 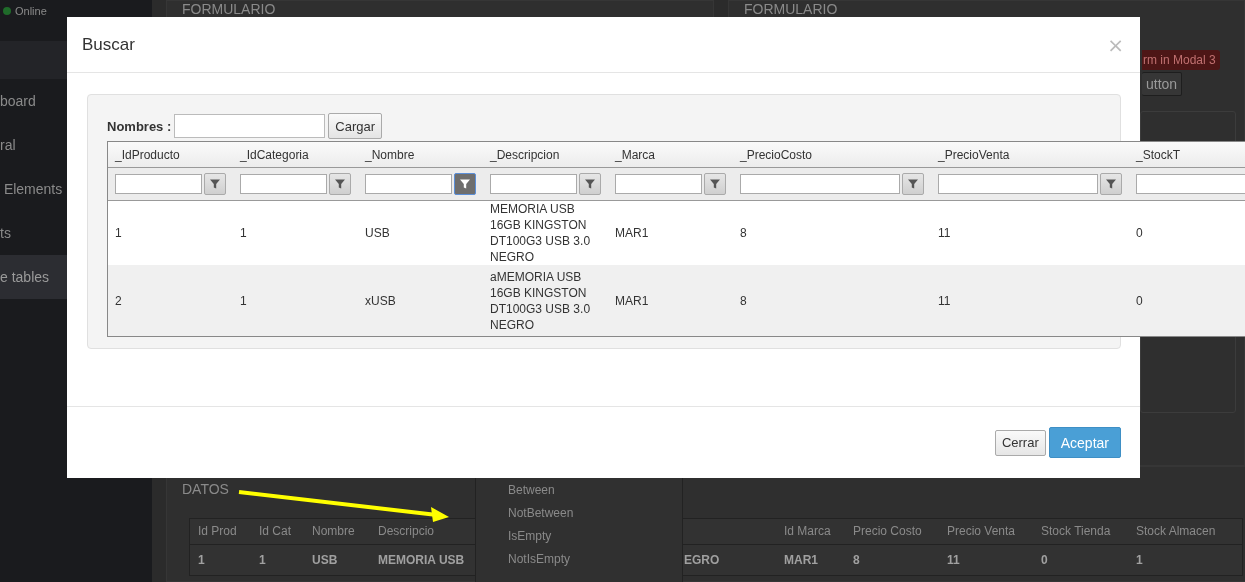 What do you see at coordinates (333, 531) in the screenshot?
I see `column-header: Nombre` at bounding box center [333, 531].